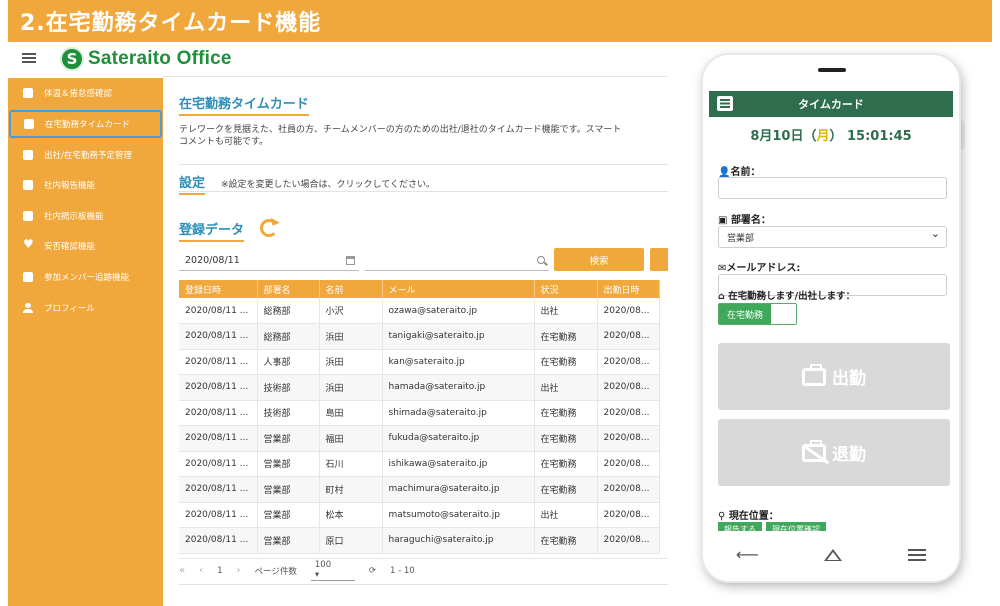 This screenshot has height=606, width=1000. What do you see at coordinates (457, 261) in the screenshot?
I see `search-input` at bounding box center [457, 261].